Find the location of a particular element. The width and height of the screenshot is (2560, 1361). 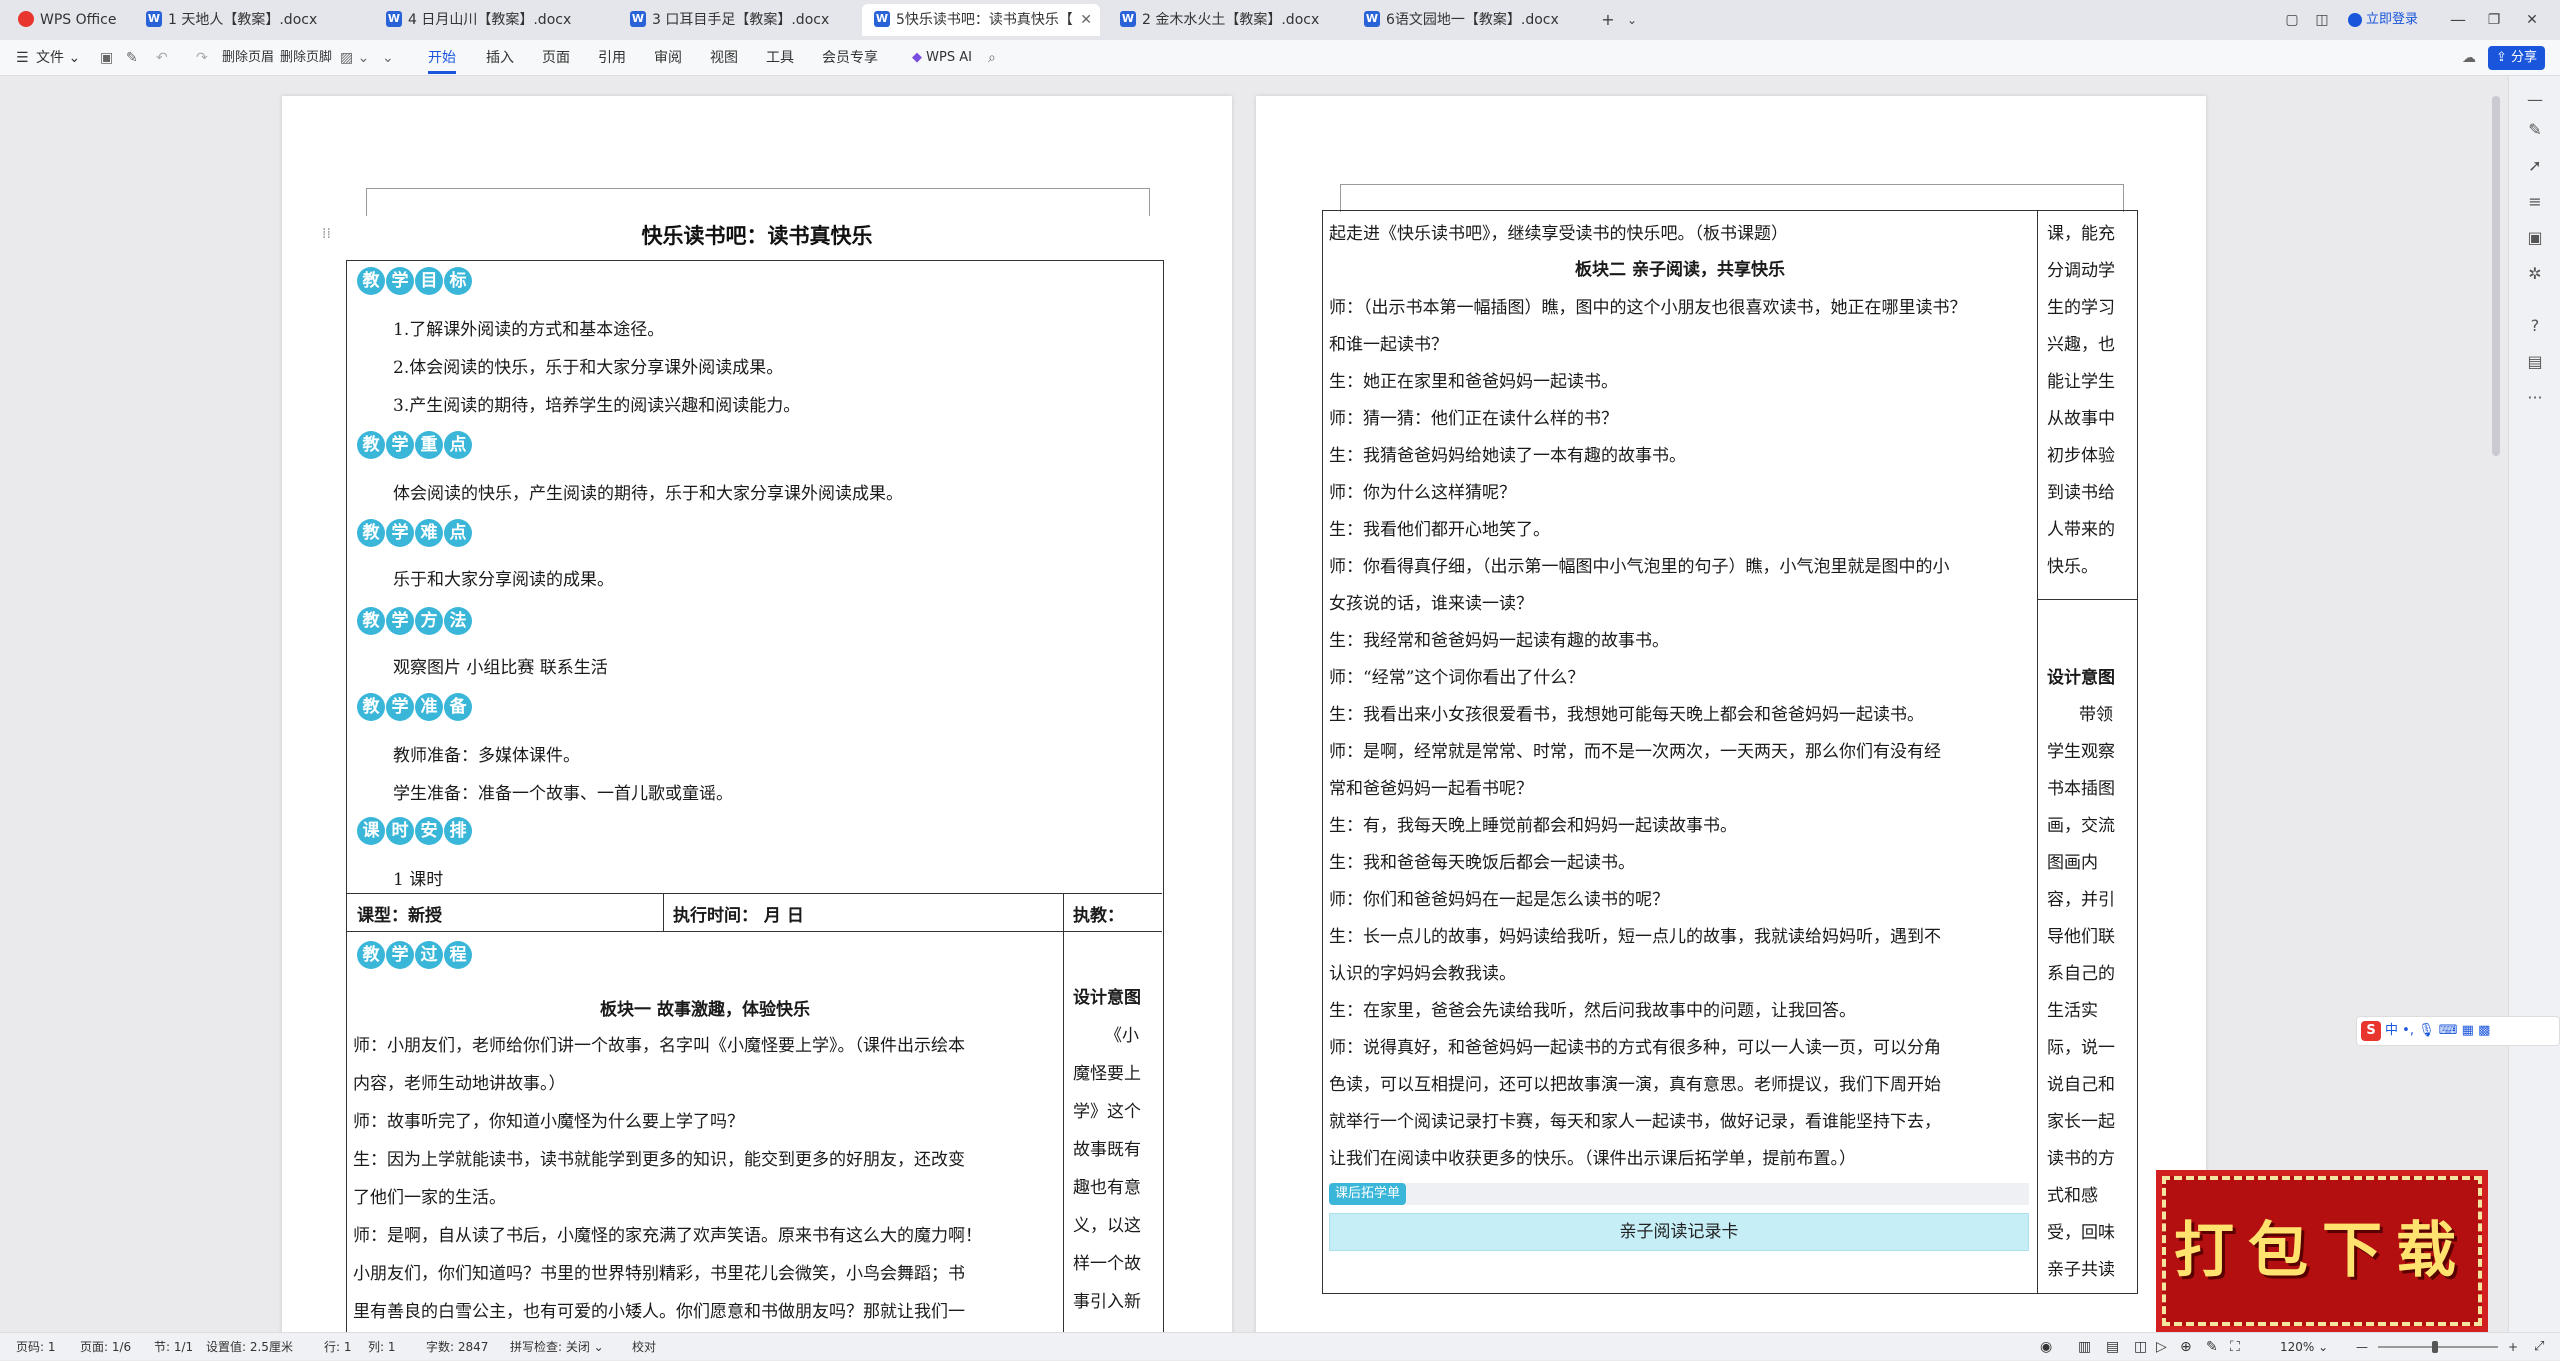

goal-line: 3.产生阅读的期待，培养学生的阅读兴趣和阅读能力。 is located at coordinates (596, 403).